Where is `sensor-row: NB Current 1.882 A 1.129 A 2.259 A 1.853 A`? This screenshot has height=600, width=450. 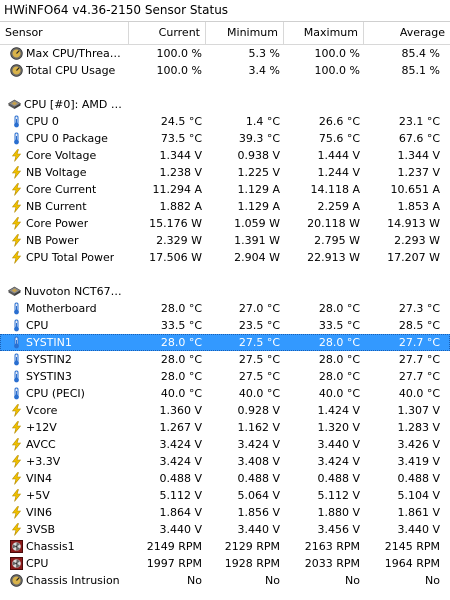 sensor-row: NB Current 1.882 A 1.129 A 2.259 A 1.853 A is located at coordinates (225, 206).